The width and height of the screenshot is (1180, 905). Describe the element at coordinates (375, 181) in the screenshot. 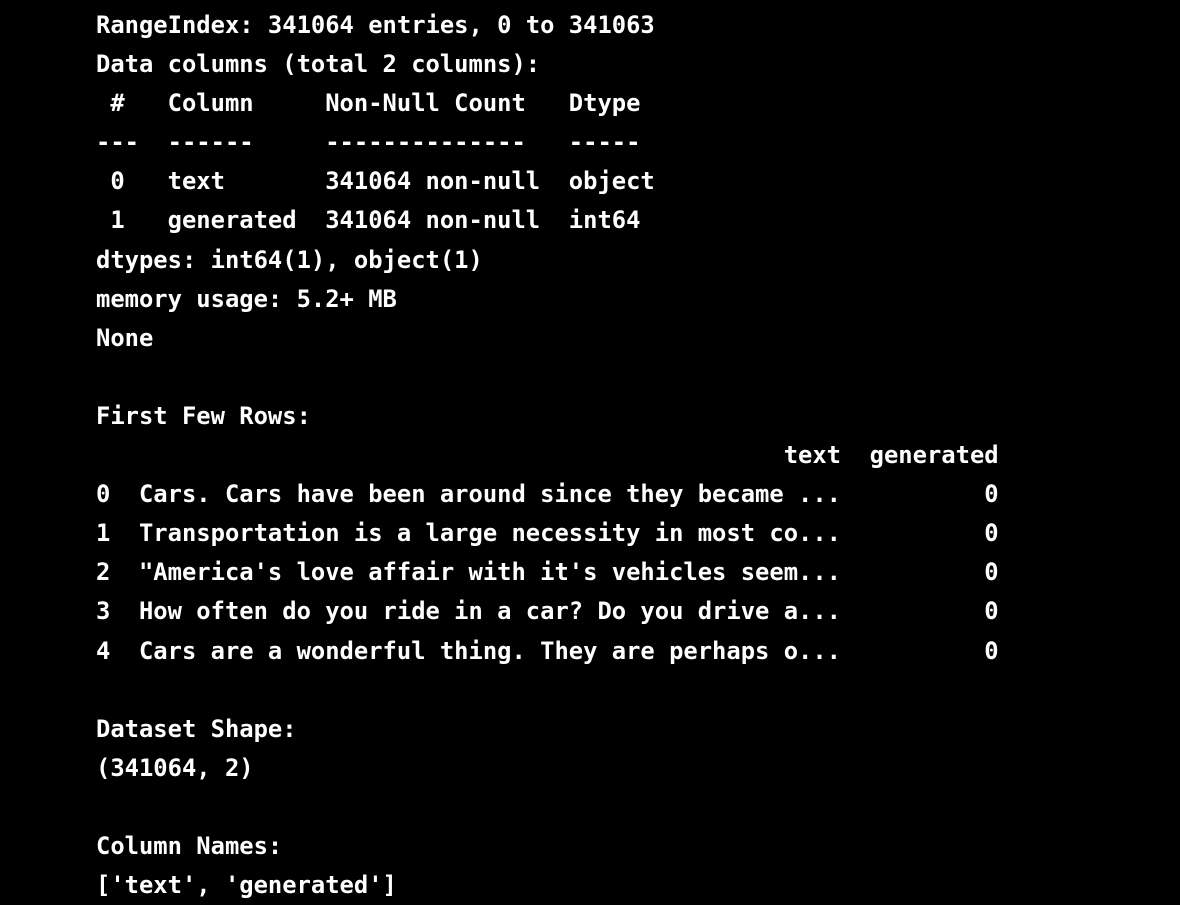

I see `info-table-row: 0 text 341064 non-null object` at that location.